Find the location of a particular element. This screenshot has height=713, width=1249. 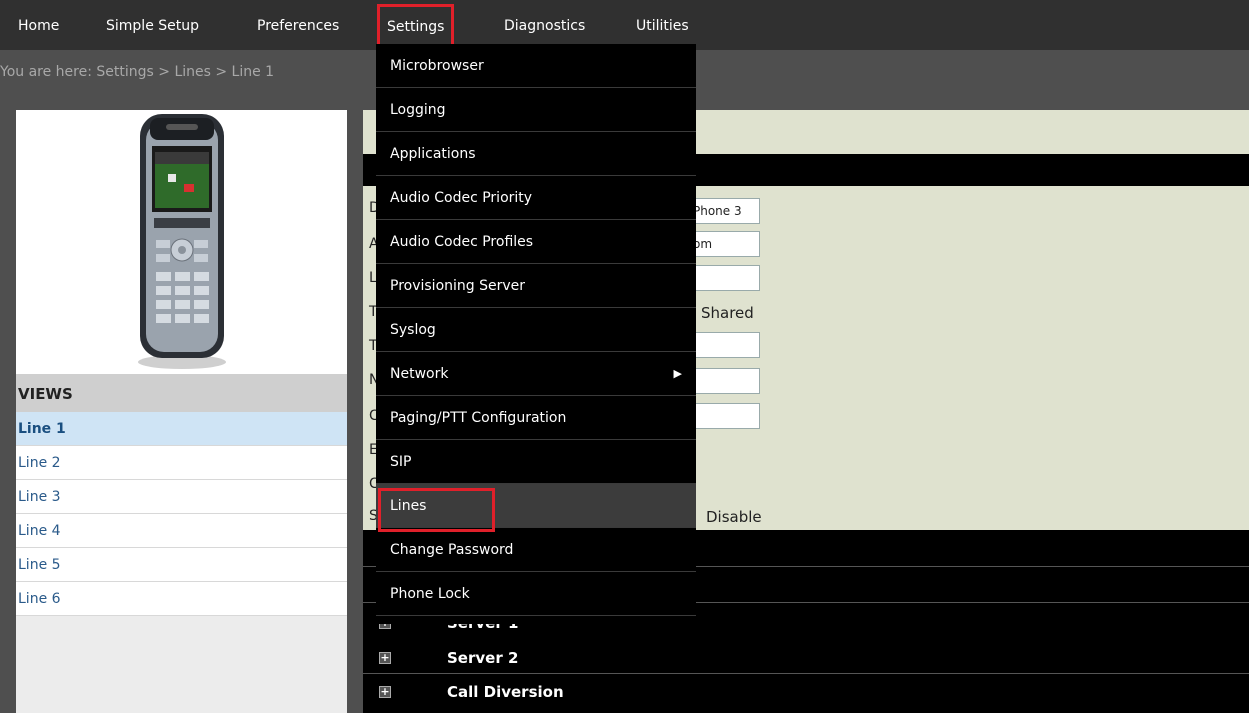

nav-simple-setup: Simple Setup is located at coordinates (152, 25).